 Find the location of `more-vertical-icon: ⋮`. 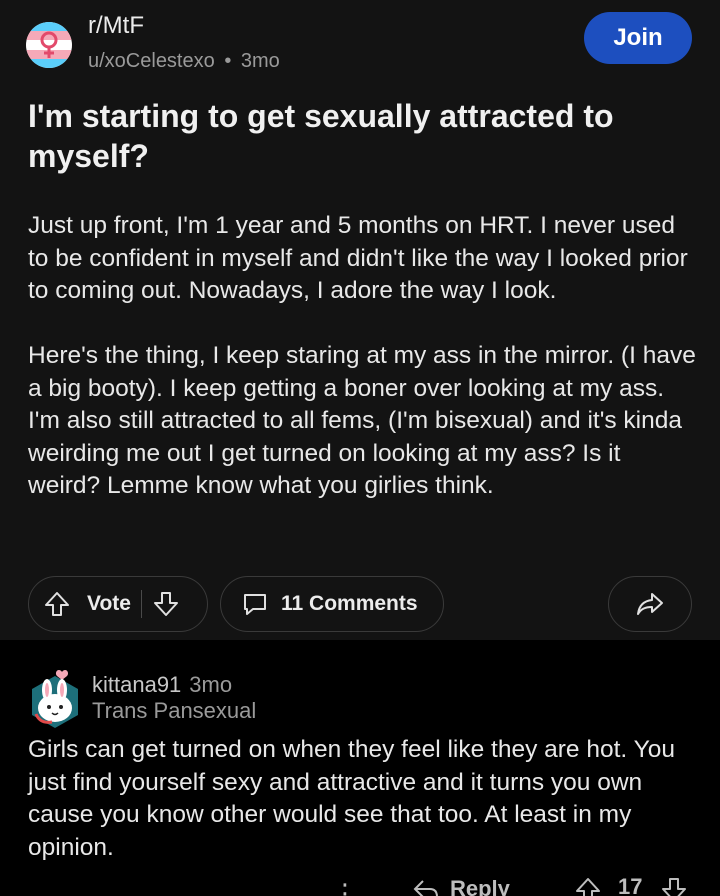

more-vertical-icon: ⋮ is located at coordinates (346, 887).